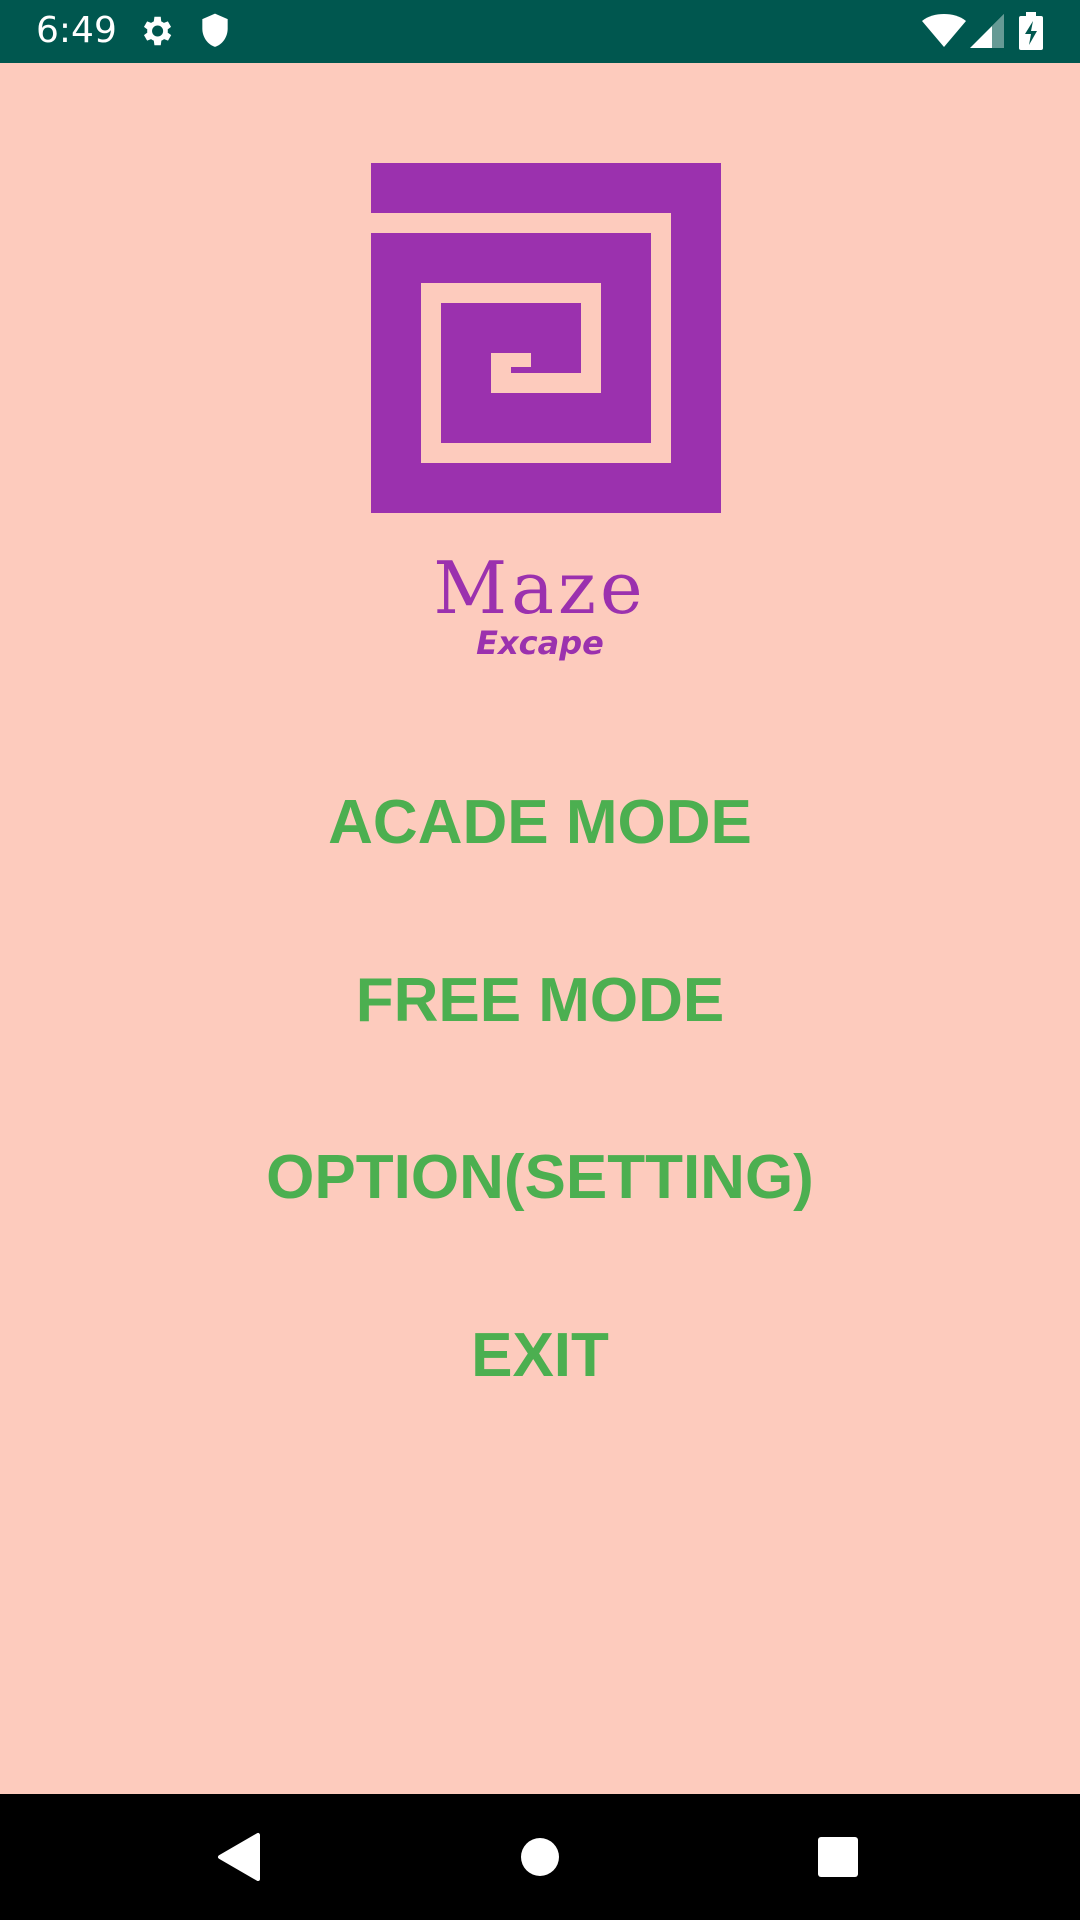 This screenshot has height=1920, width=1080. What do you see at coordinates (540, 1356) in the screenshot?
I see `exit-button: EXIT` at bounding box center [540, 1356].